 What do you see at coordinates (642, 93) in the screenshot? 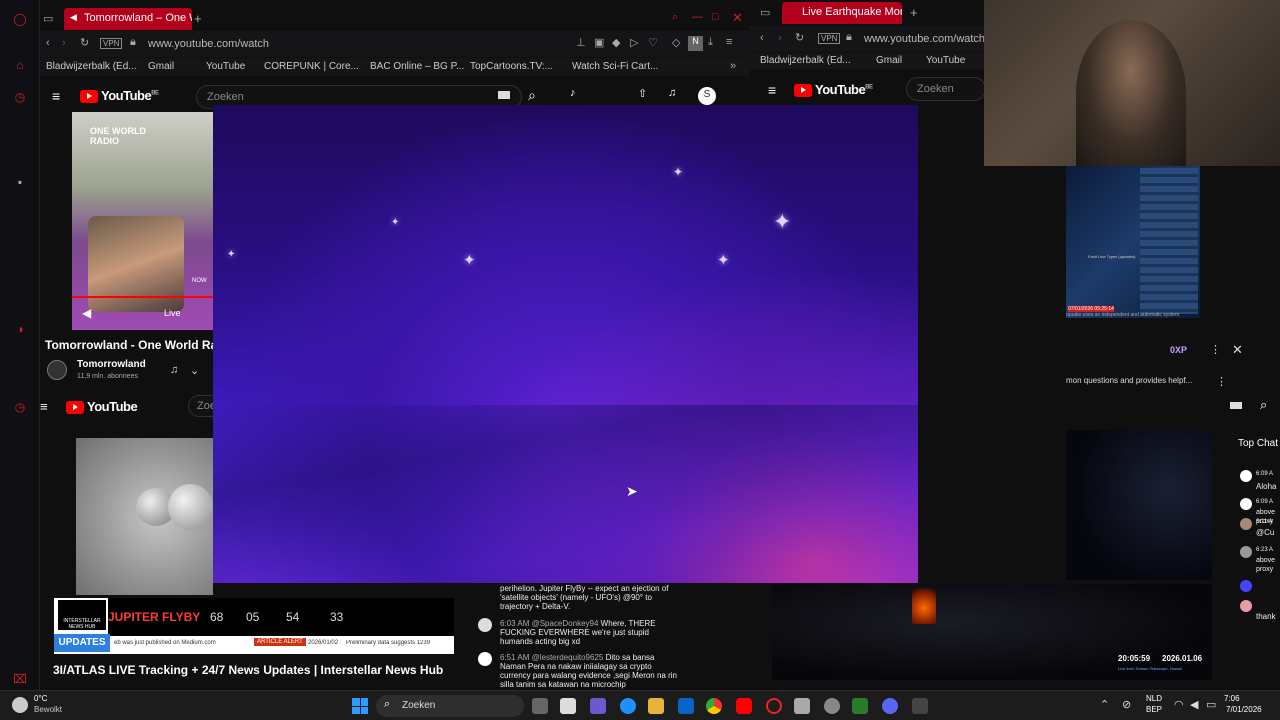
I see `upload-icon: ⇧` at bounding box center [642, 93].